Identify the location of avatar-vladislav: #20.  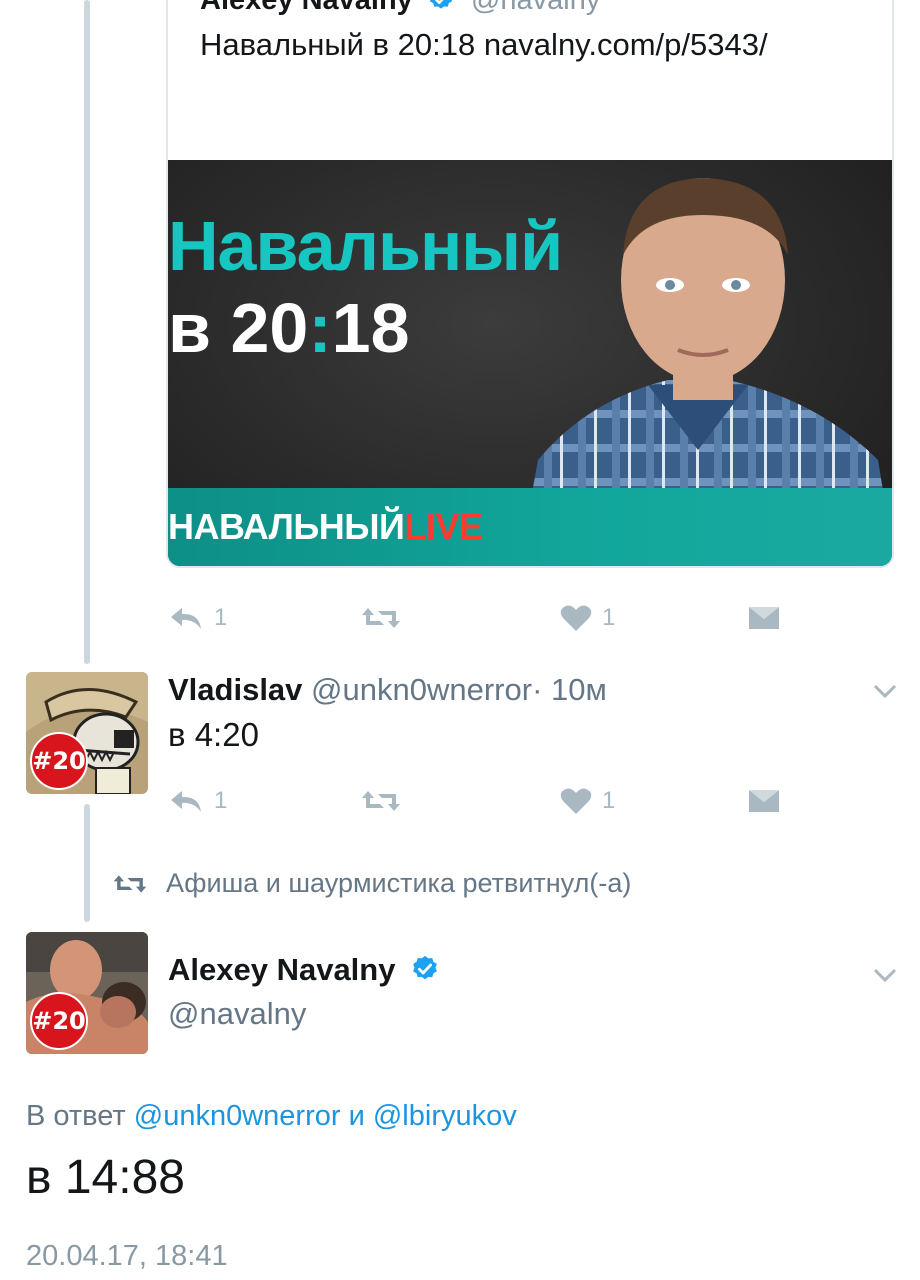
(87, 733).